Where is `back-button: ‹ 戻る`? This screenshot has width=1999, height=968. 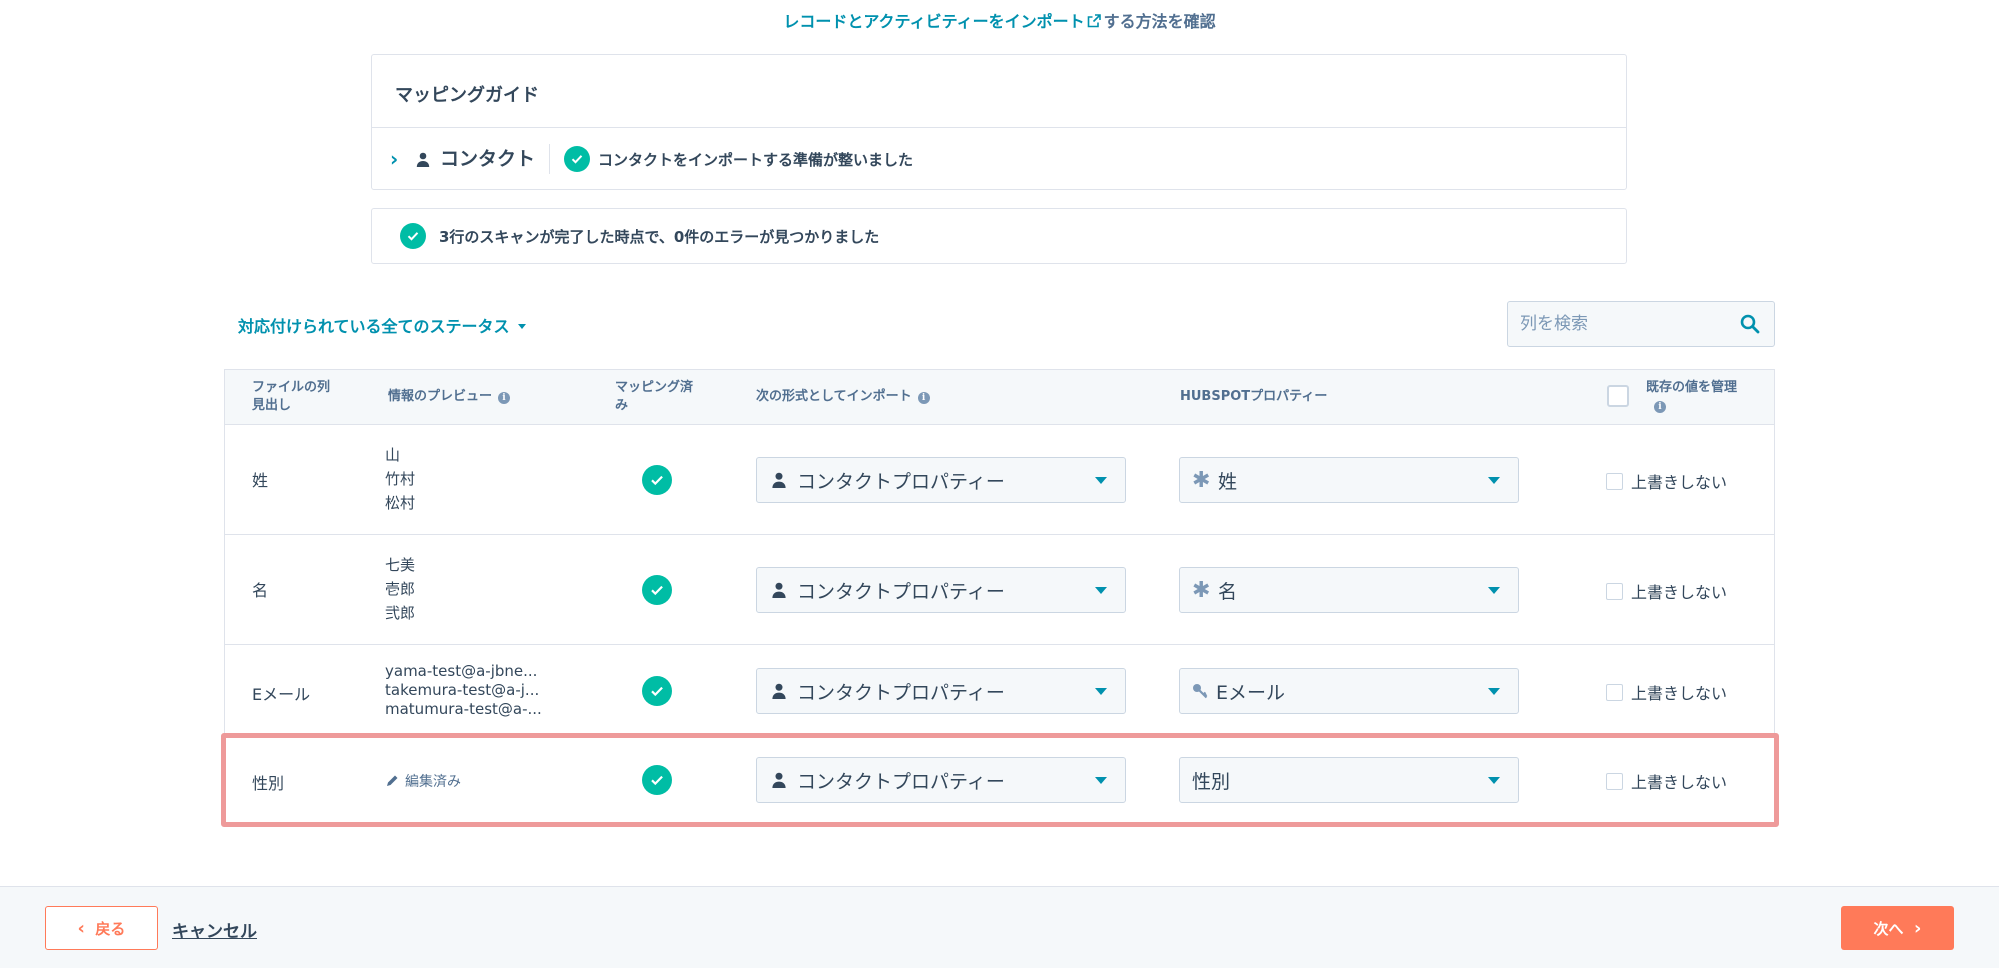
back-button: ‹ 戻る is located at coordinates (101, 928).